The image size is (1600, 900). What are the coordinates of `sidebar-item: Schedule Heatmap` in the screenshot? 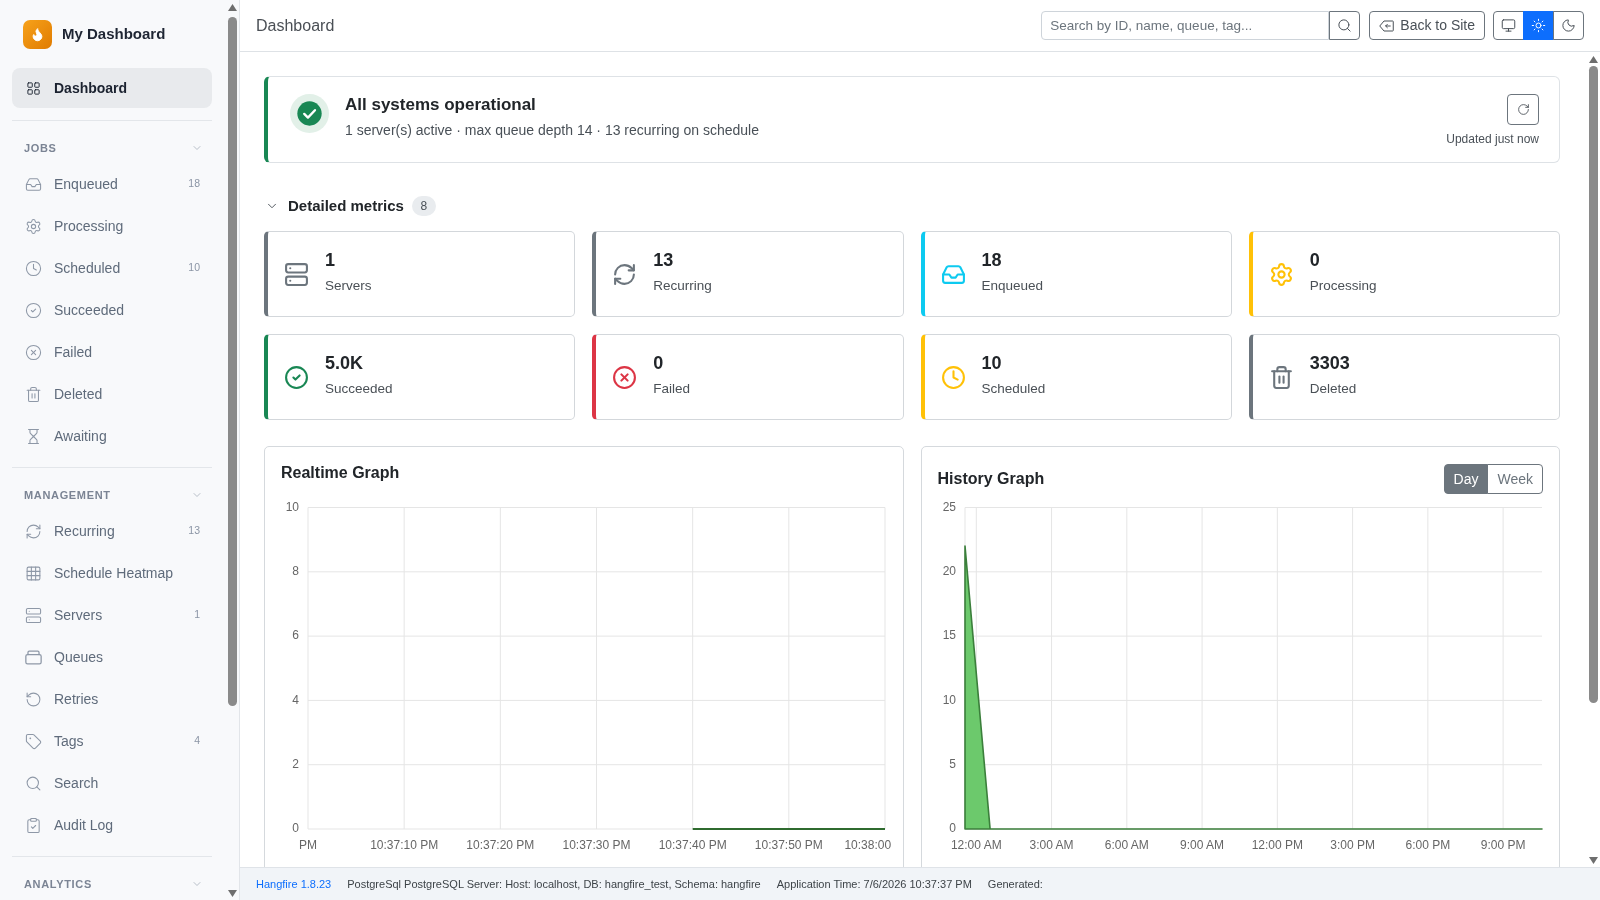 It's located at (112, 573).